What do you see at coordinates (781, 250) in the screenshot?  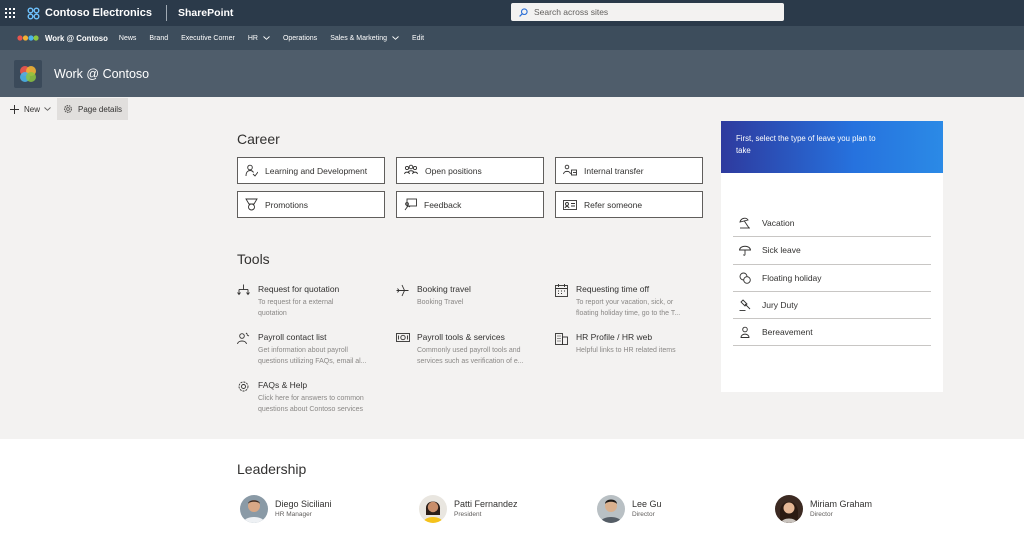 I see `leave-item-label: Sick leave` at bounding box center [781, 250].